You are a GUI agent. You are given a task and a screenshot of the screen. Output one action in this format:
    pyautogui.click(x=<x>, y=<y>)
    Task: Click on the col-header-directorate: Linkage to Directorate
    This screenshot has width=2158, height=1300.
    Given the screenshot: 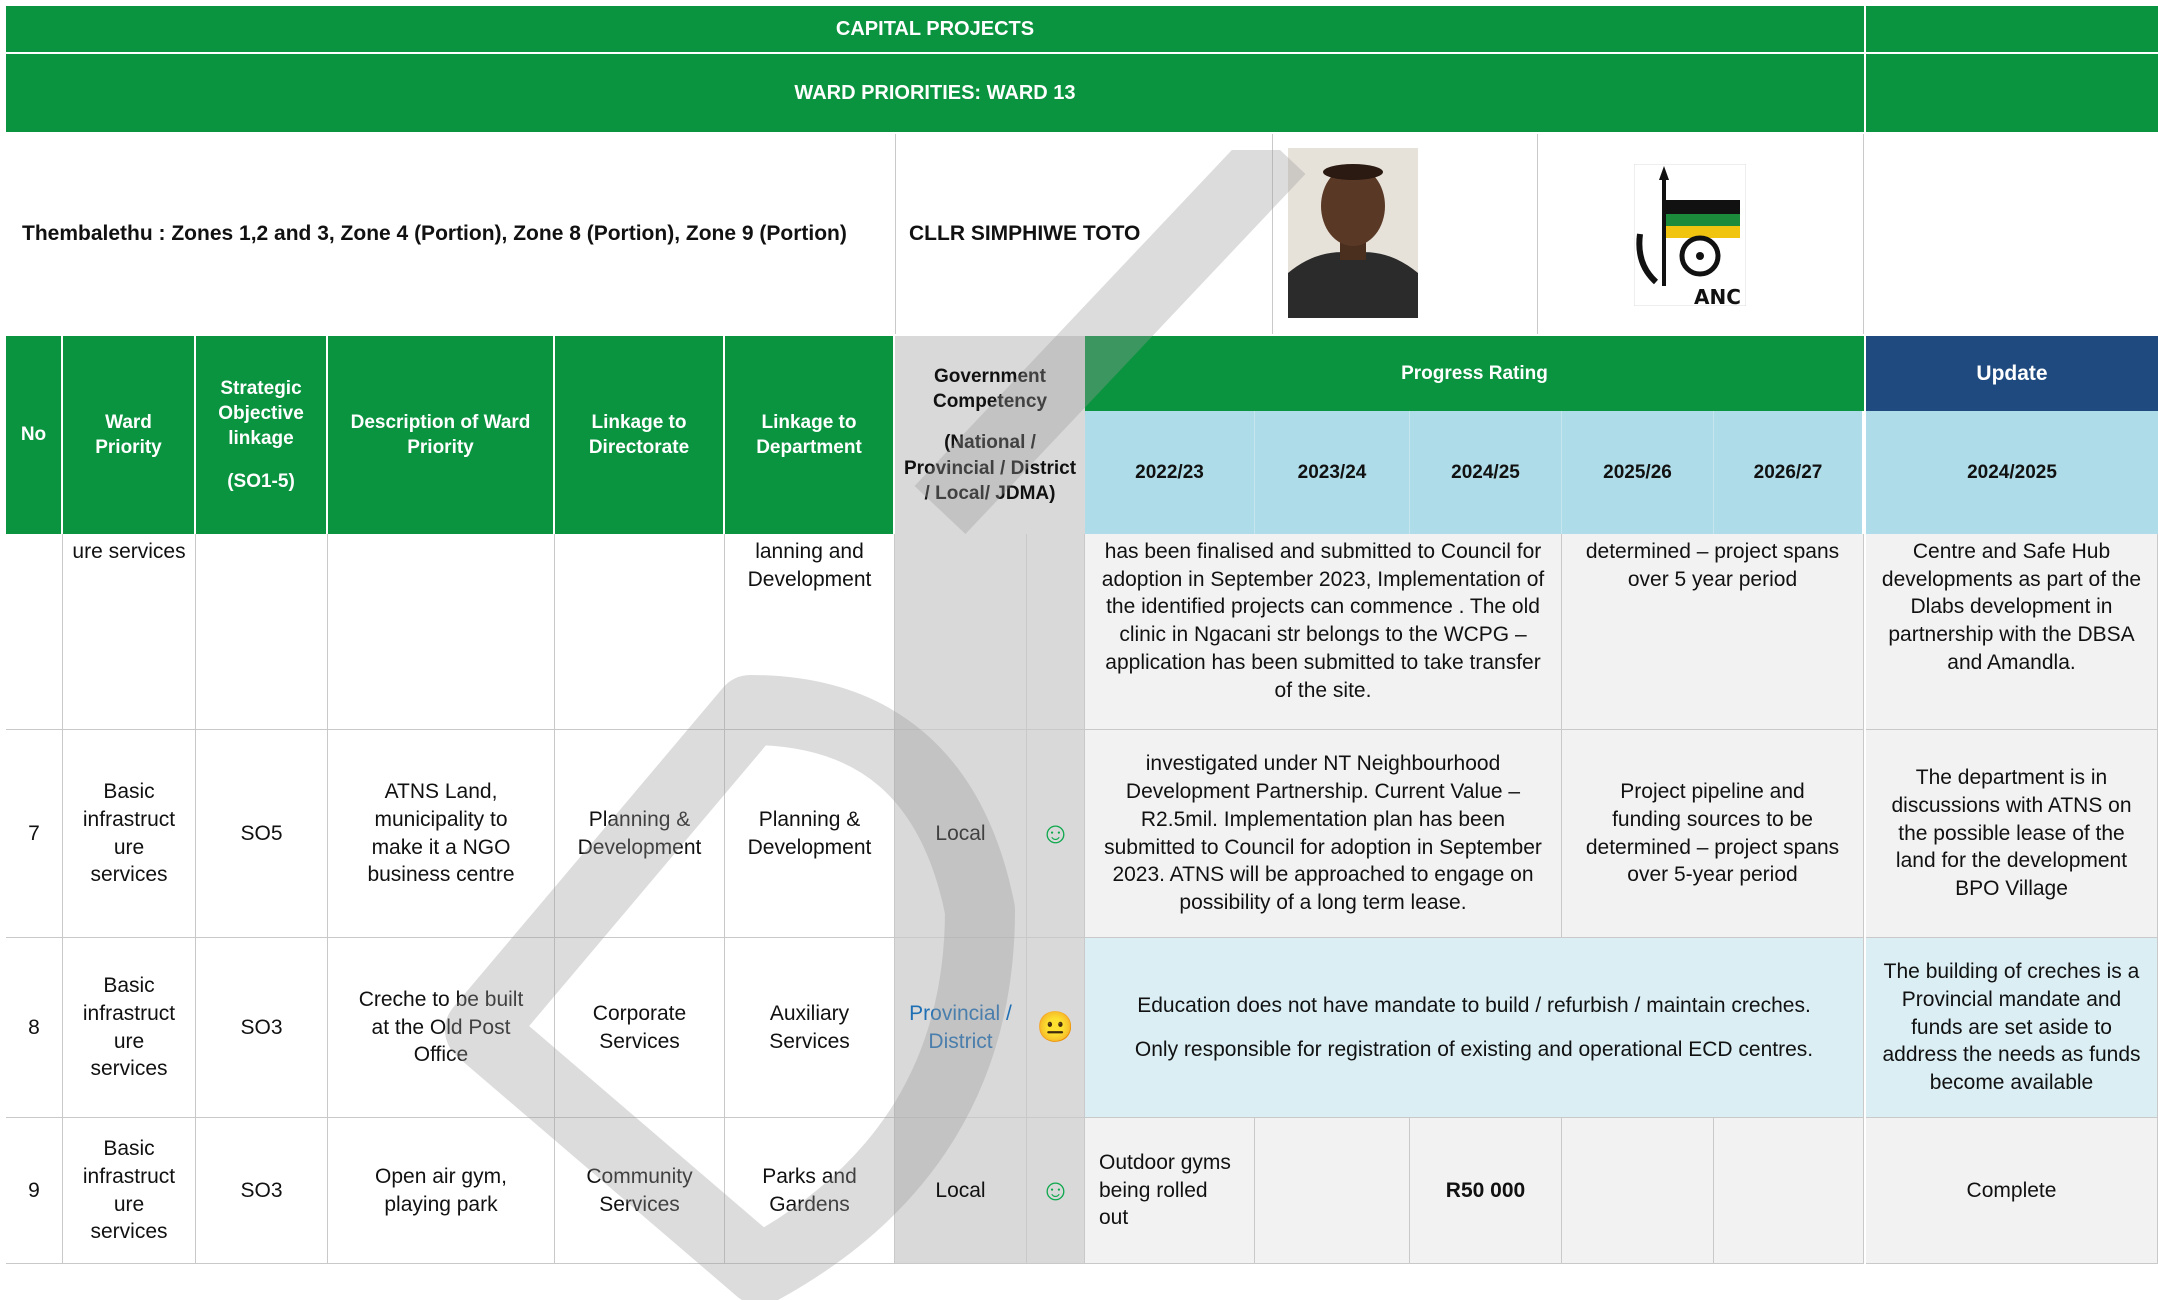 What is the action you would take?
    pyautogui.click(x=640, y=435)
    